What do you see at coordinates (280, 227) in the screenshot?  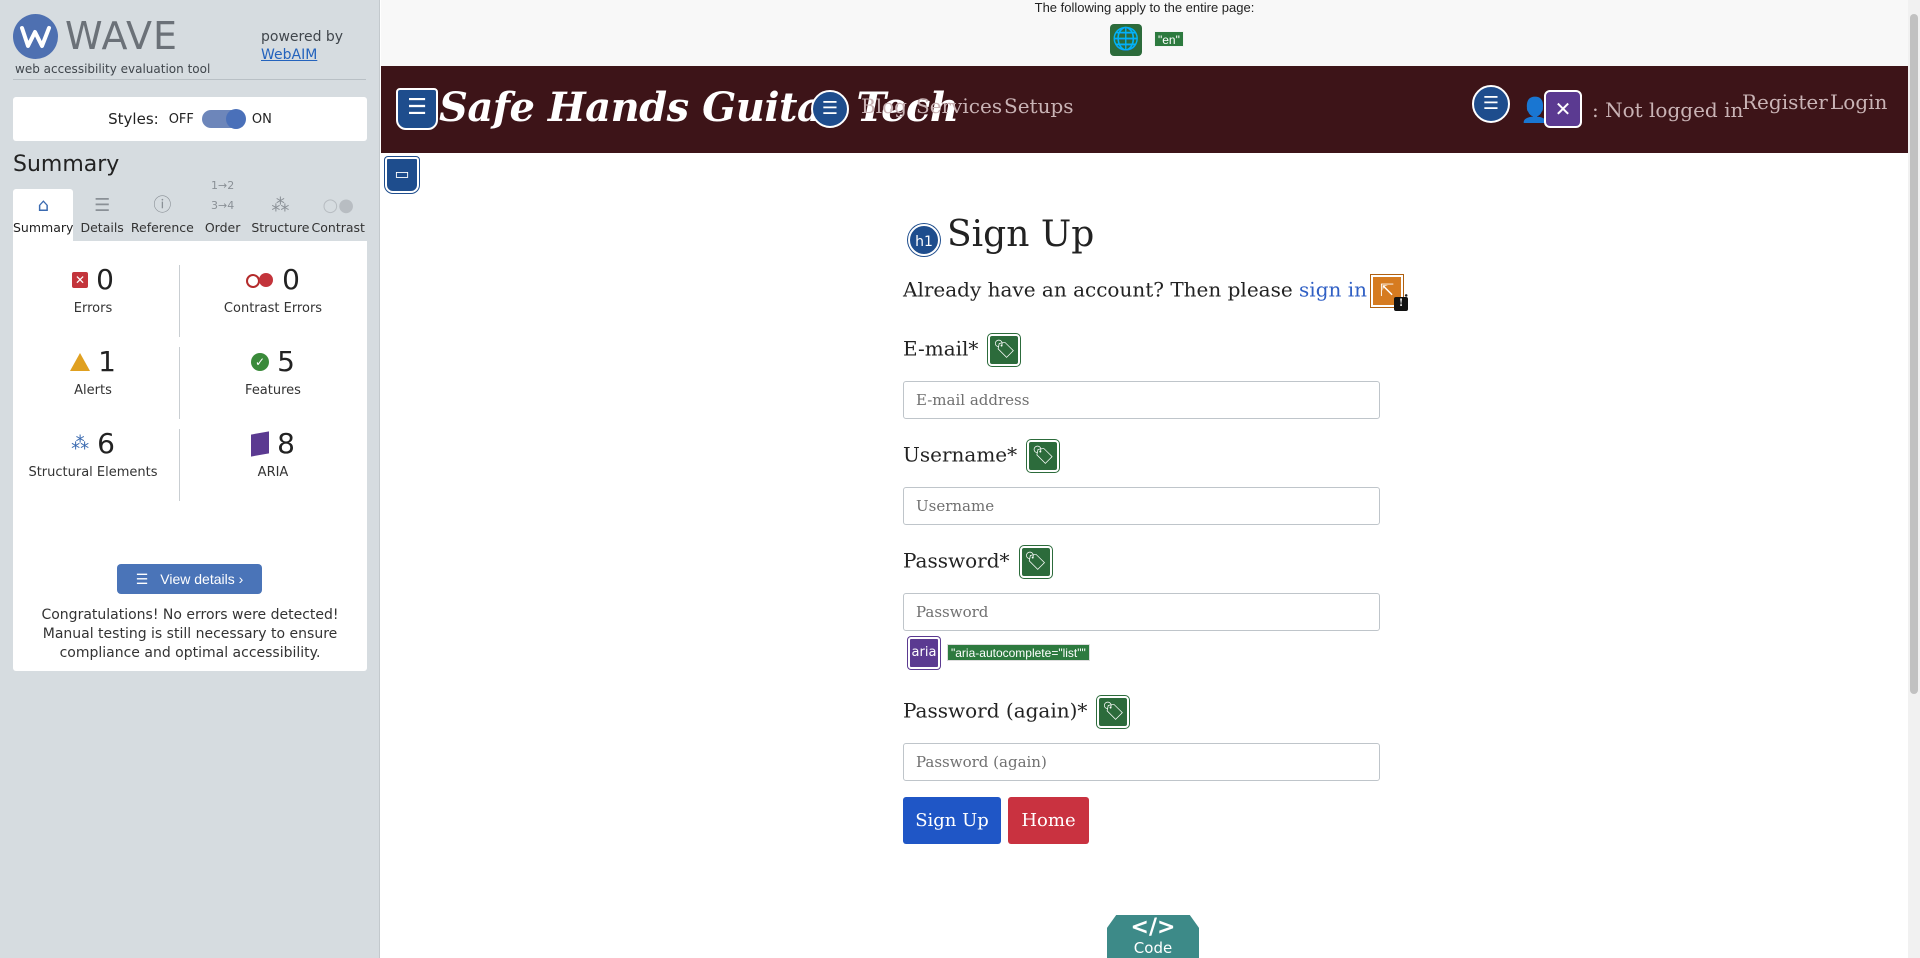 I see `tab-label: Structure` at bounding box center [280, 227].